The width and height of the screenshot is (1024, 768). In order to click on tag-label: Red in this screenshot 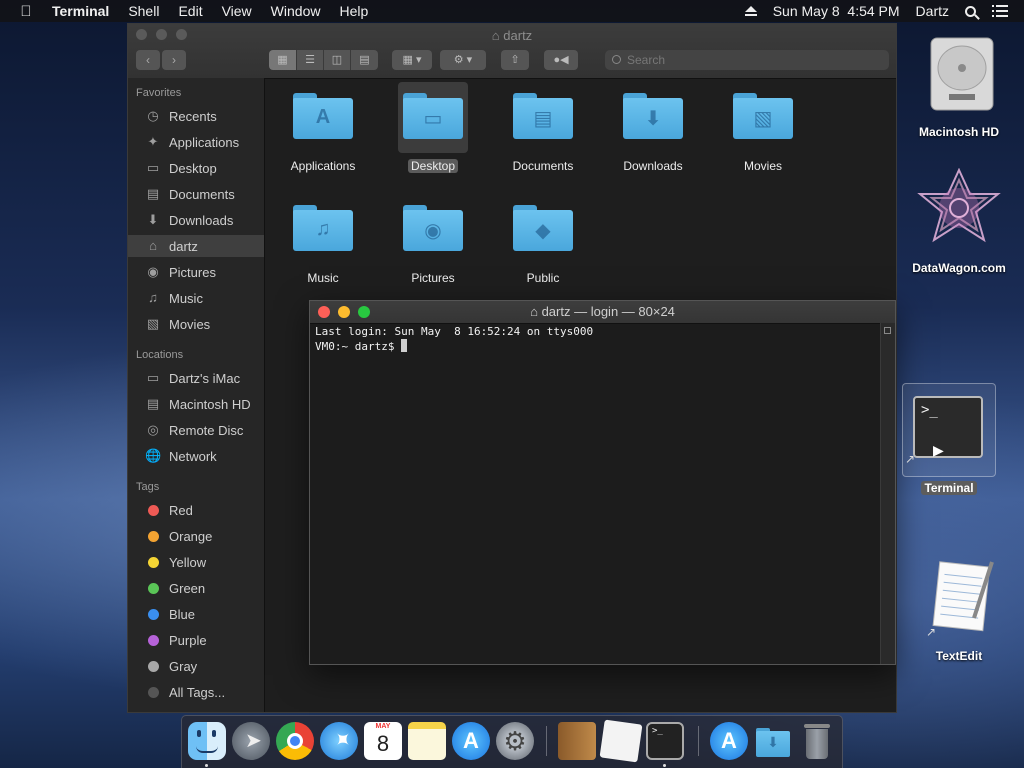, I will do `click(181, 510)`.